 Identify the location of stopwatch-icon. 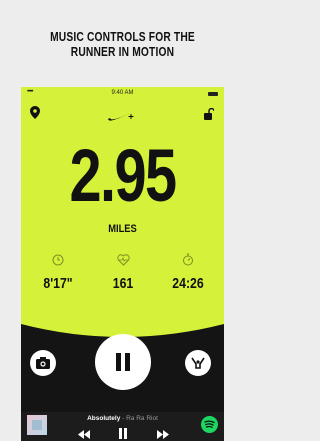
(188, 262).